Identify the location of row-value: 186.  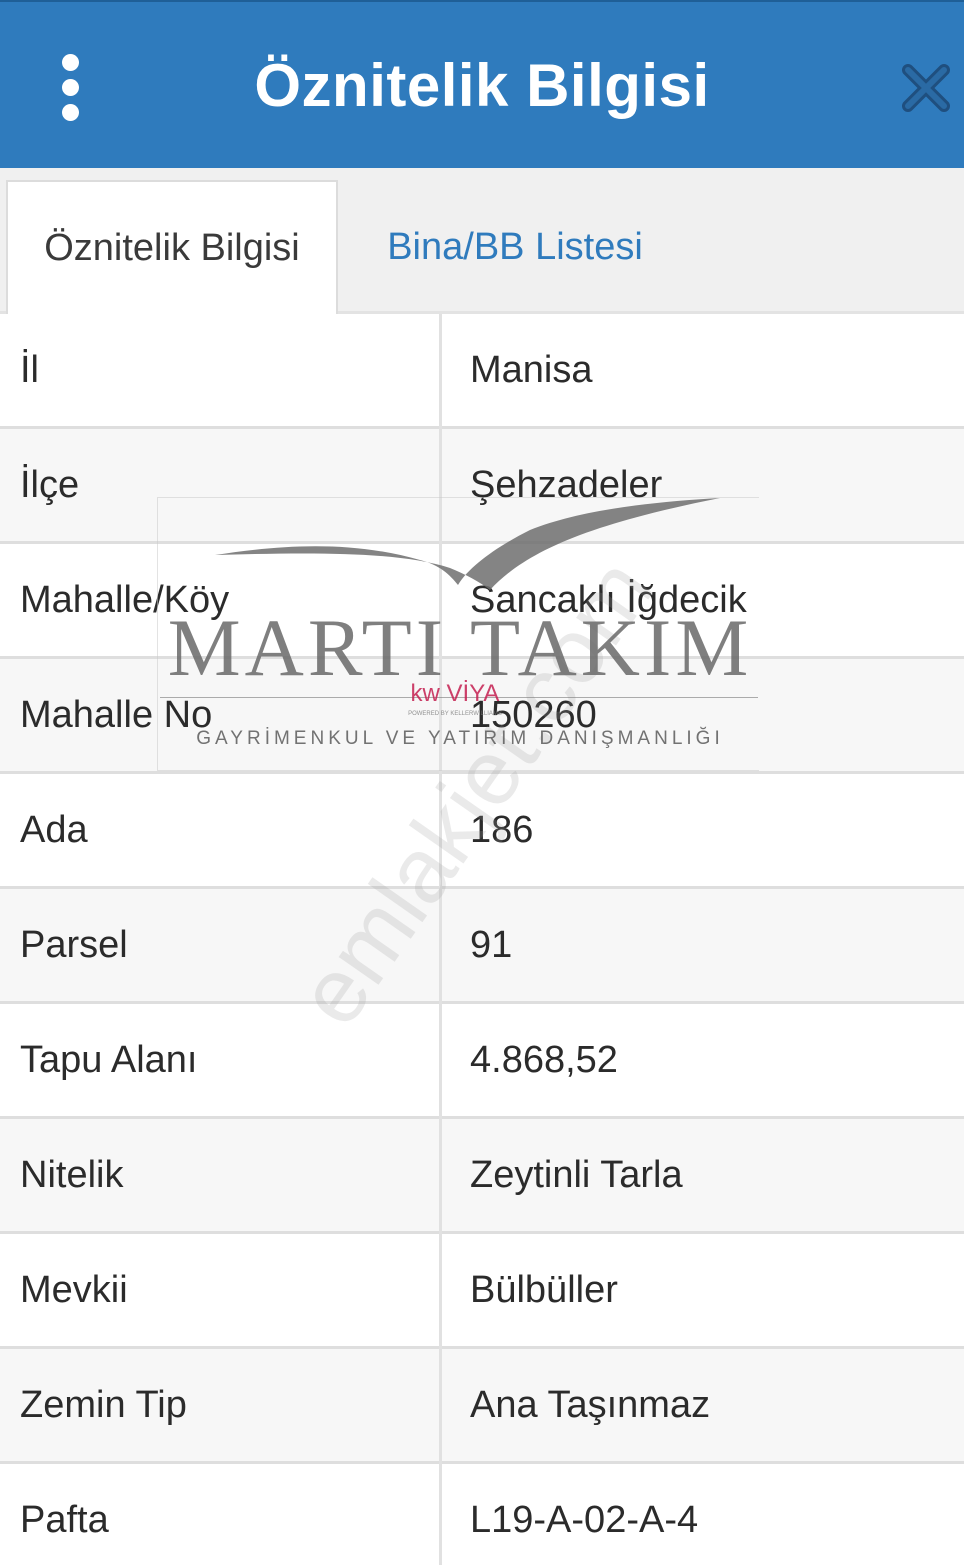
(502, 830).